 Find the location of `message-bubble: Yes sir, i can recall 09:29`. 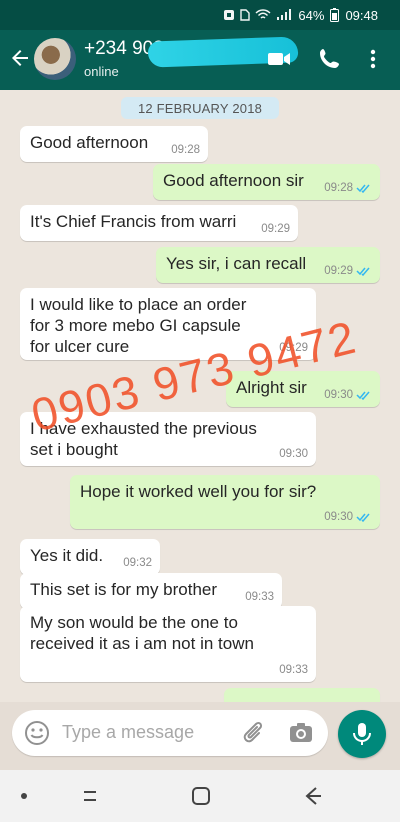

message-bubble: Yes sir, i can recall 09:29 is located at coordinates (268, 265).